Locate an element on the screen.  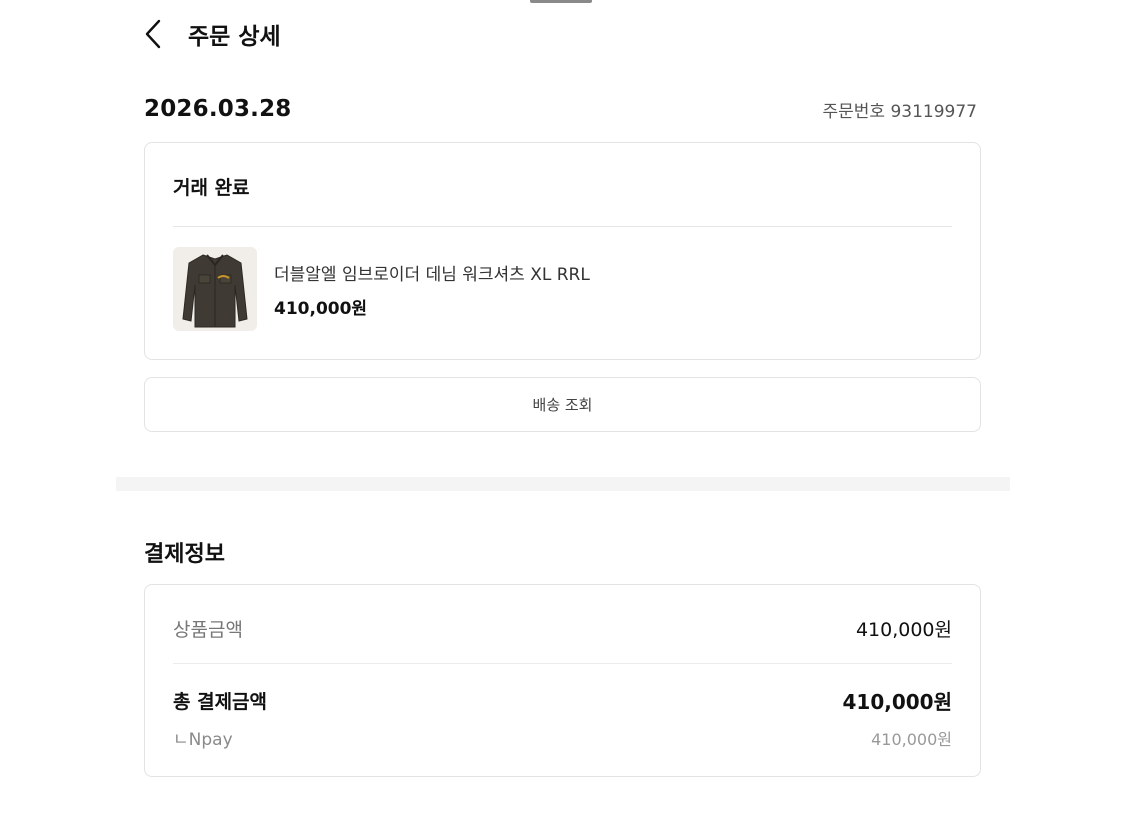
section-divider is located at coordinates (563, 484).